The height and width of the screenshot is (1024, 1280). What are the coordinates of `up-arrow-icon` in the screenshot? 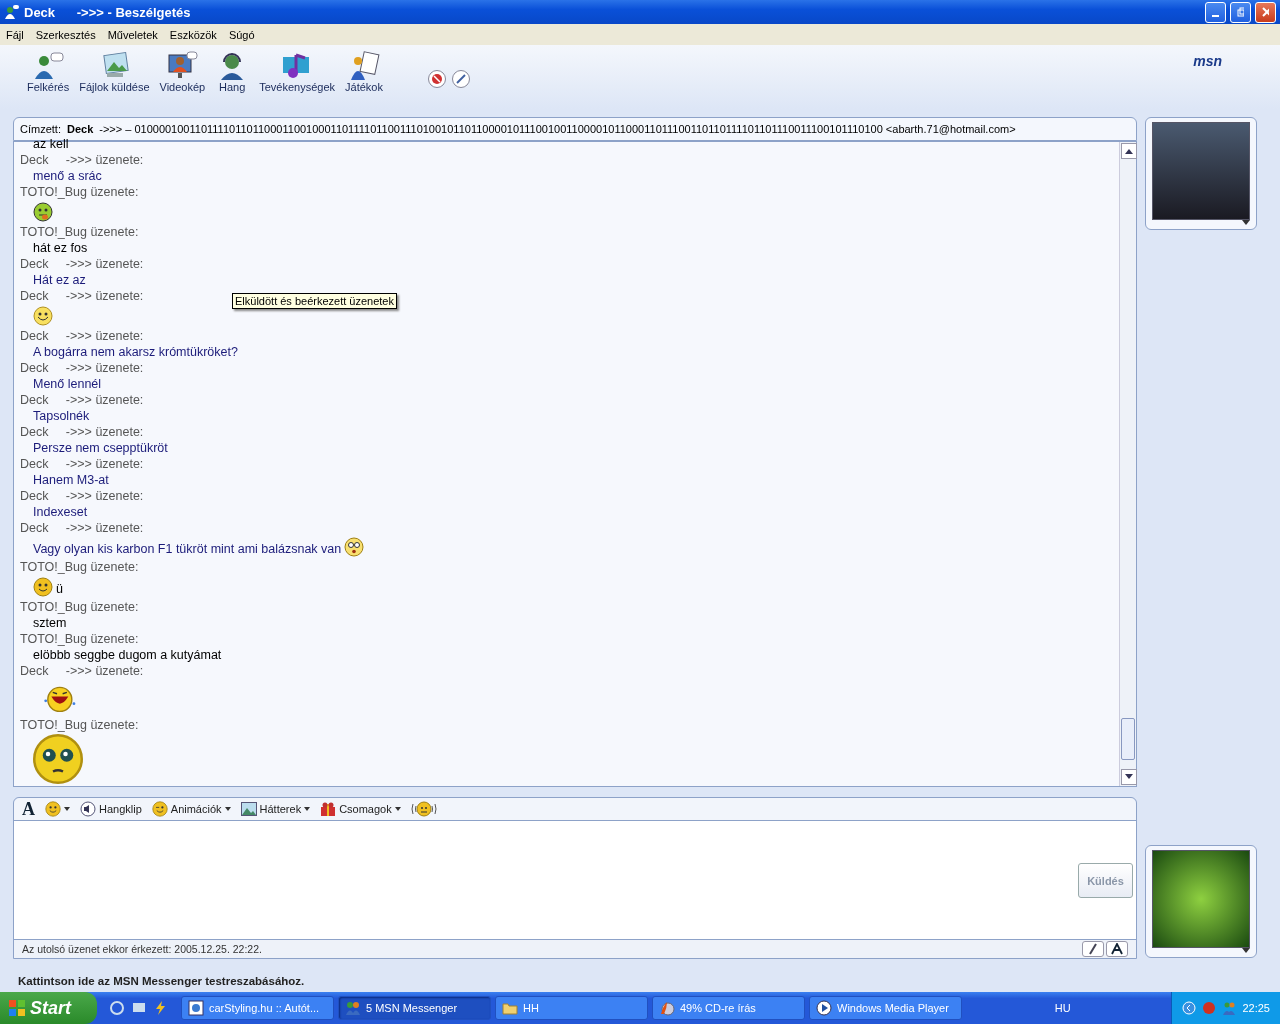 It's located at (1129, 151).